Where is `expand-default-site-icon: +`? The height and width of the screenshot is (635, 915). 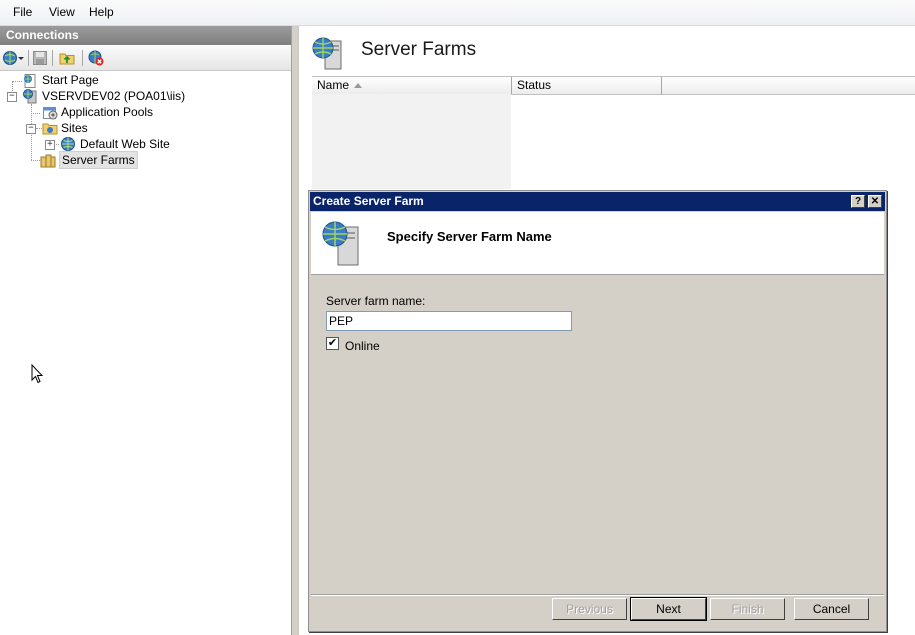
expand-default-site-icon: + is located at coordinates (50, 145).